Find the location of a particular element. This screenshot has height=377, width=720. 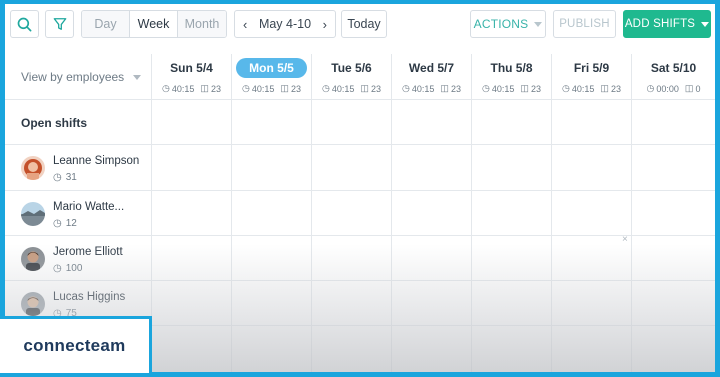

open-shifts-row: Open shifts is located at coordinates (360, 122).